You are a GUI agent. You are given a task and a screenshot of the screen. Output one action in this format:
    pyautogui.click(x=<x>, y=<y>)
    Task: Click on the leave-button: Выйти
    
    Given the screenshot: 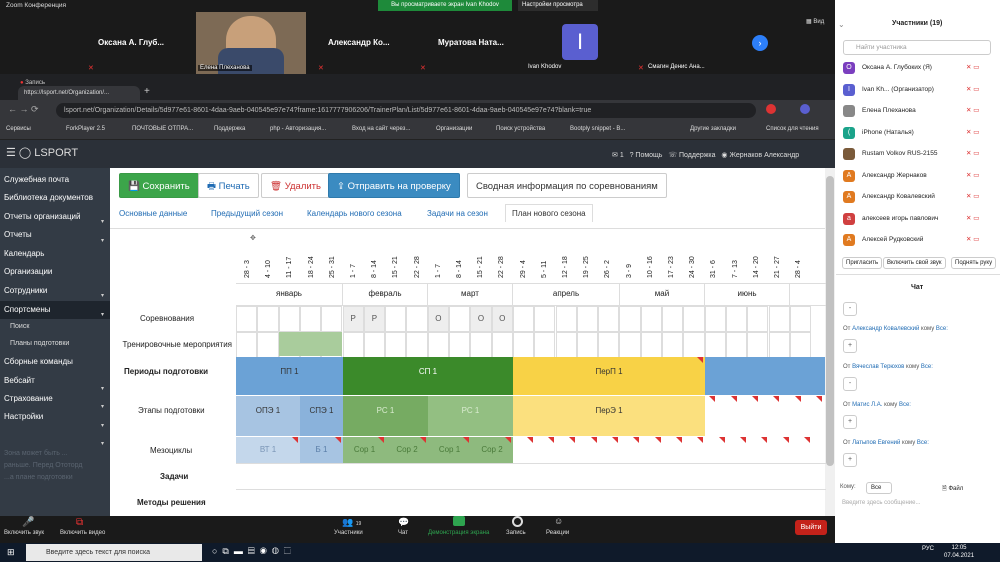 What is the action you would take?
    pyautogui.click(x=811, y=527)
    